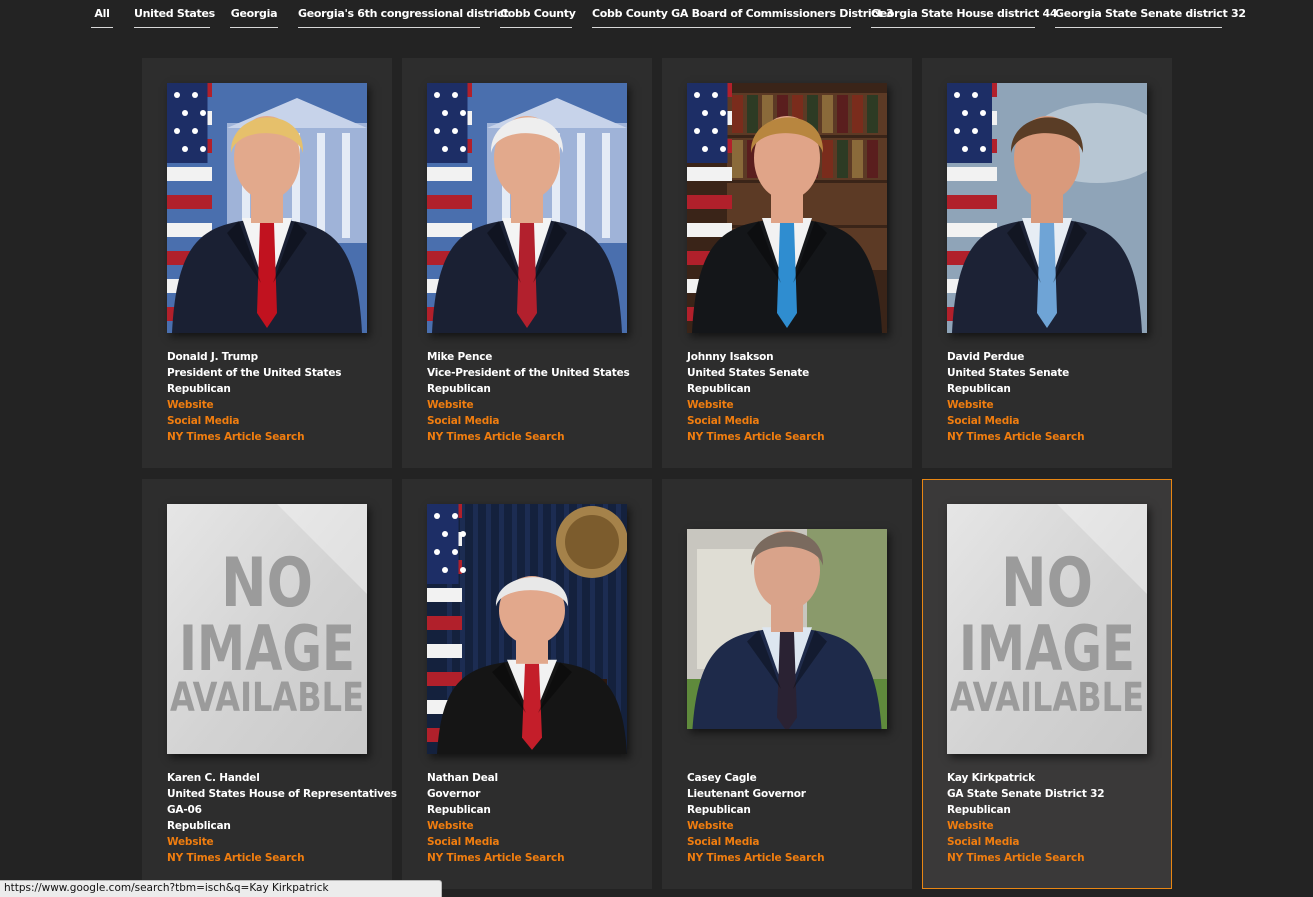 This screenshot has height=897, width=1313. Describe the element at coordinates (1026, 794) in the screenshot. I see `representative-office: GA State Senate District 32` at that location.